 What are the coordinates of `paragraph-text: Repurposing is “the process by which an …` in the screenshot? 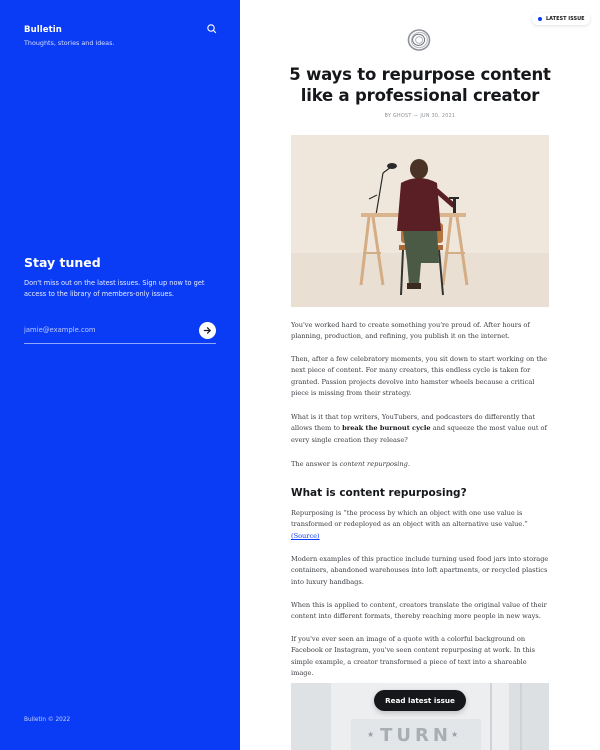 It's located at (409, 519).